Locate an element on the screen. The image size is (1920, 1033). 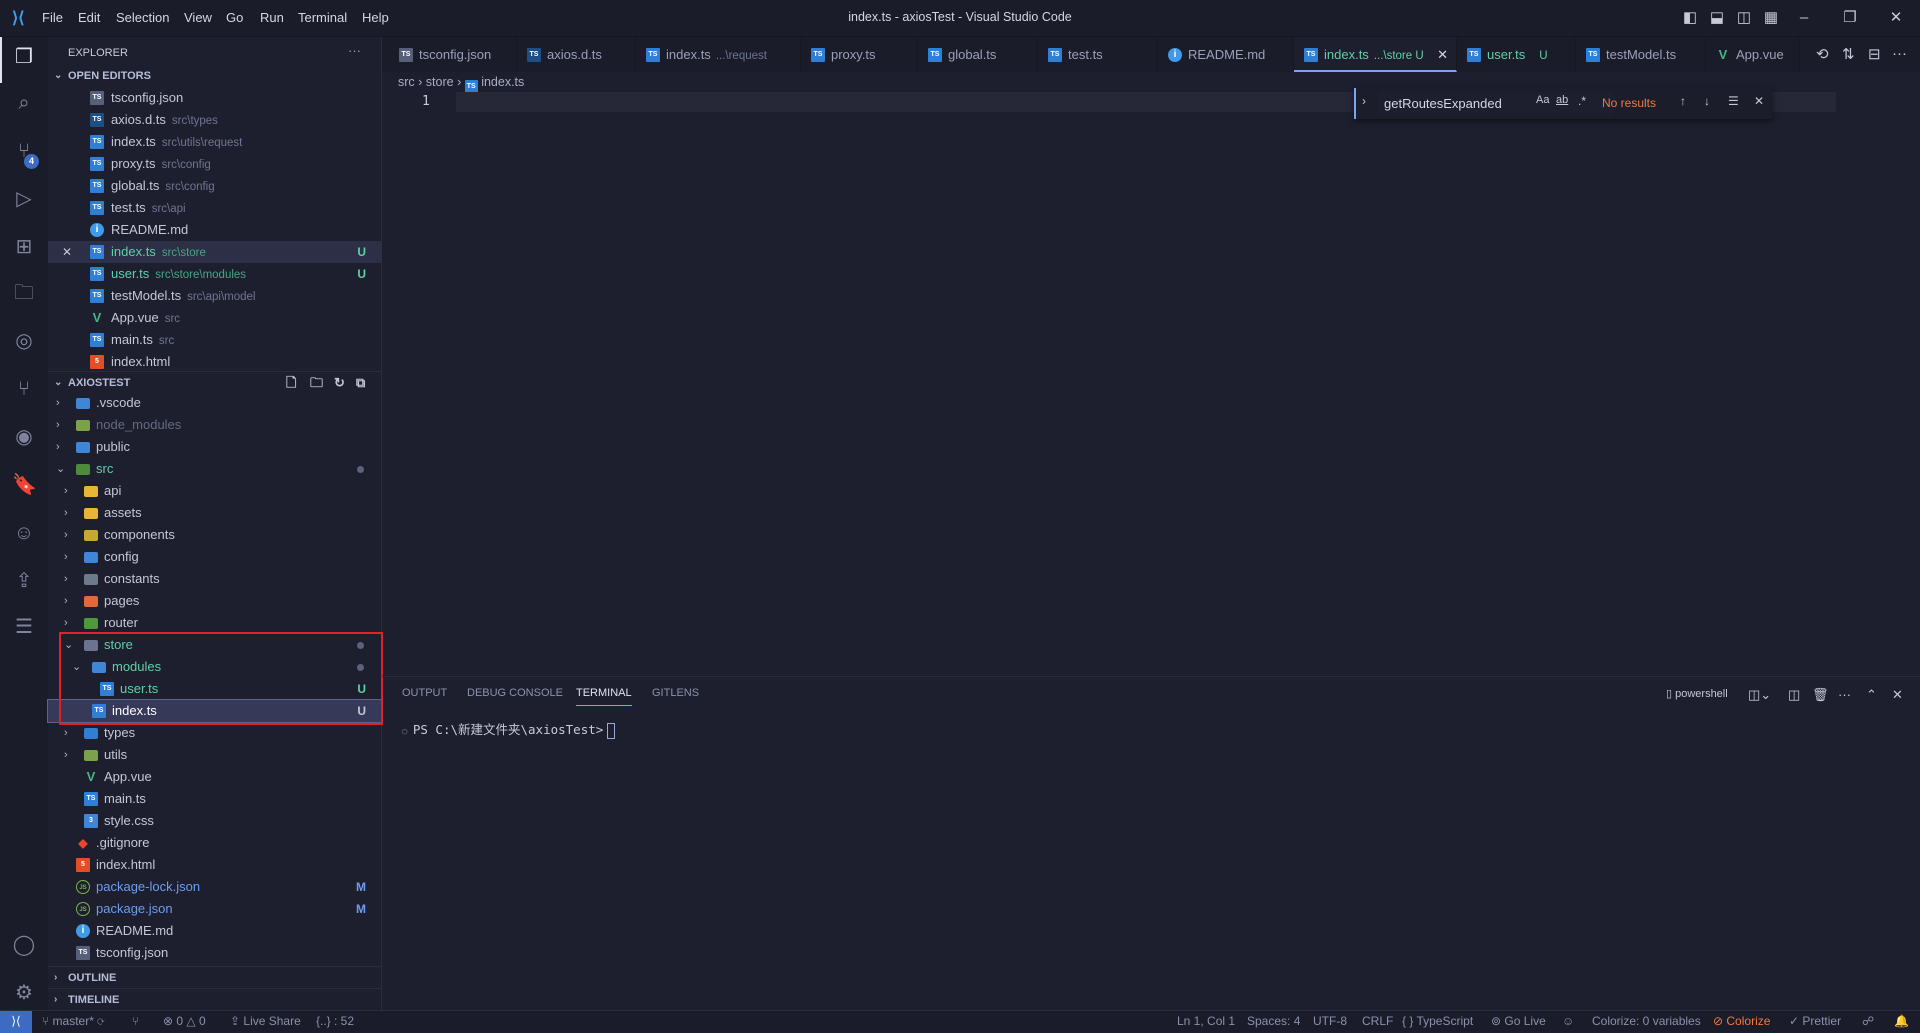
panel-tab-gitlens: GITLENS is located at coordinates (675, 696).